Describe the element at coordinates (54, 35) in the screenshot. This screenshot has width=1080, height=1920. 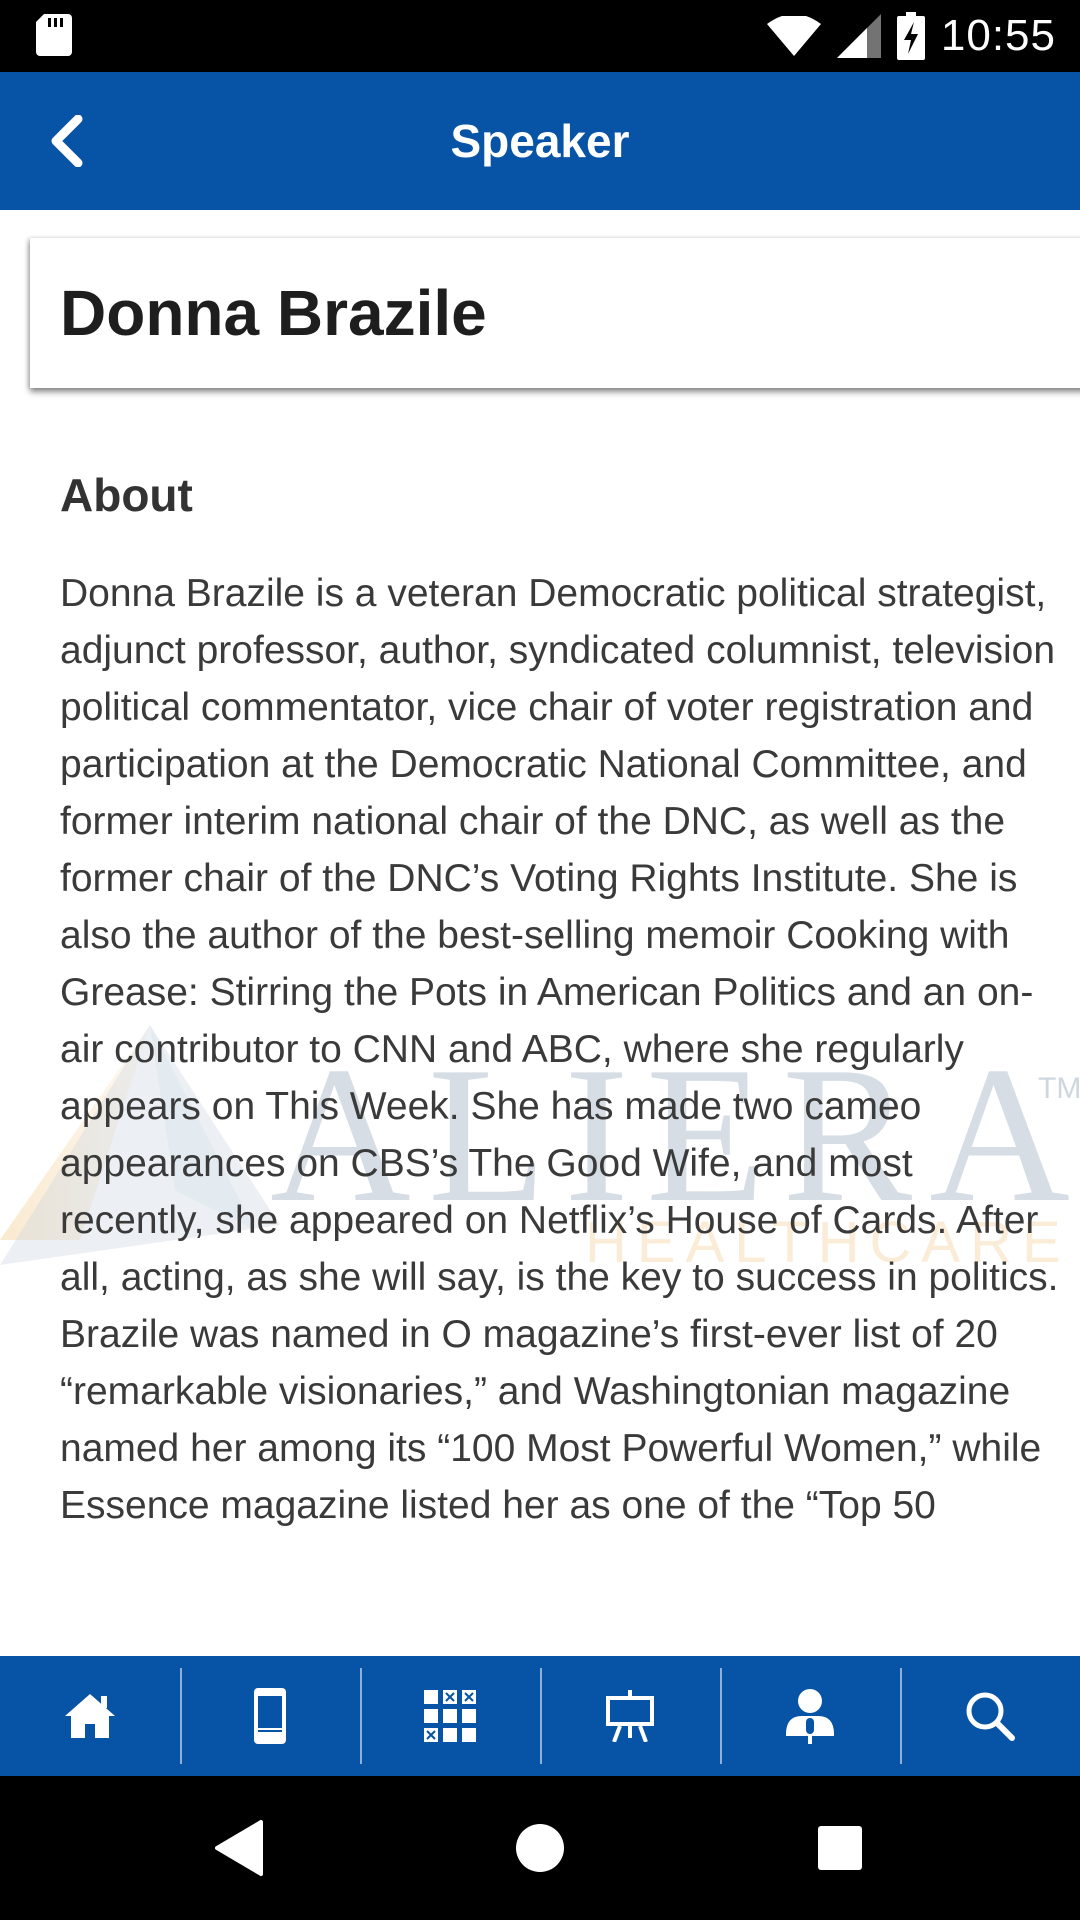
I see `sd-card-icon` at that location.